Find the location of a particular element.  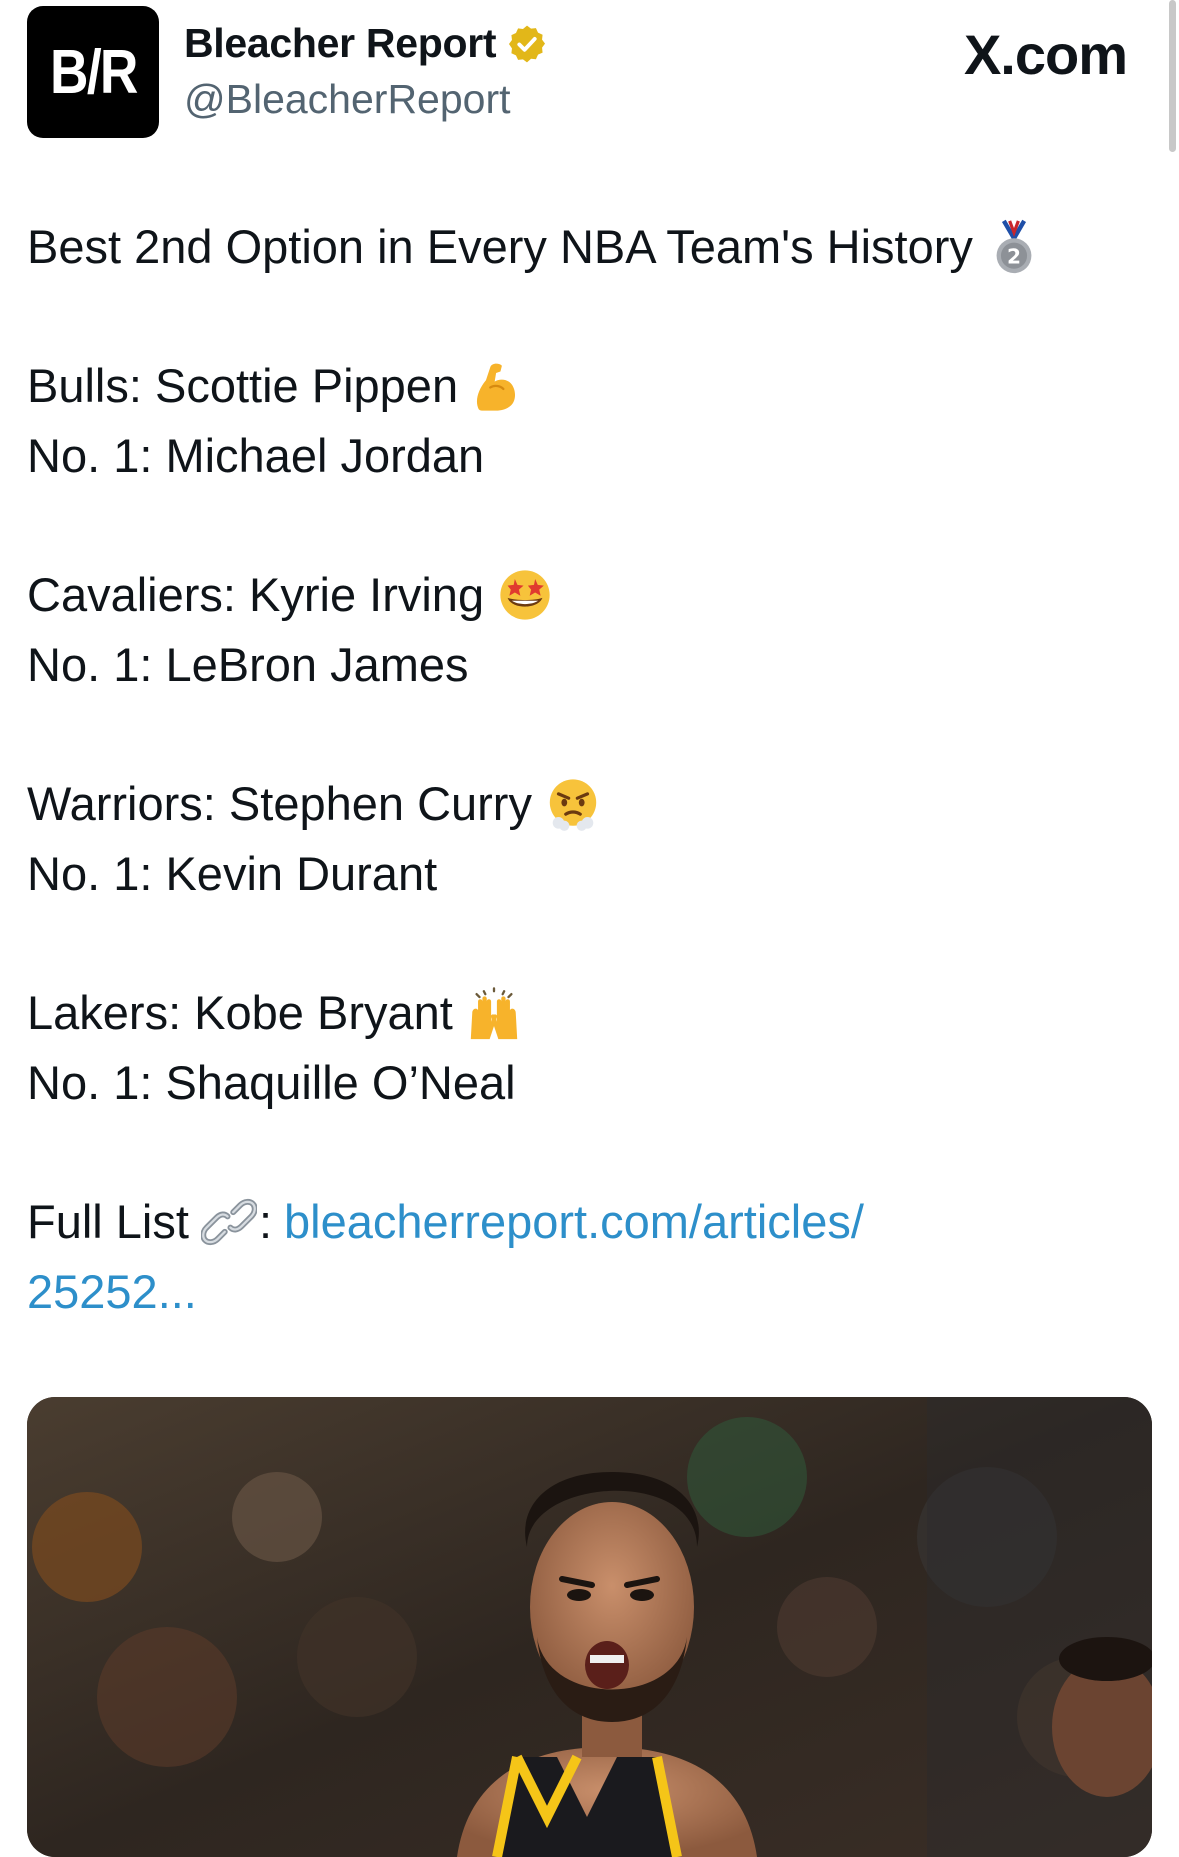

entry-no1-text: No. 1: Kevin Durant is located at coordinates (232, 873).